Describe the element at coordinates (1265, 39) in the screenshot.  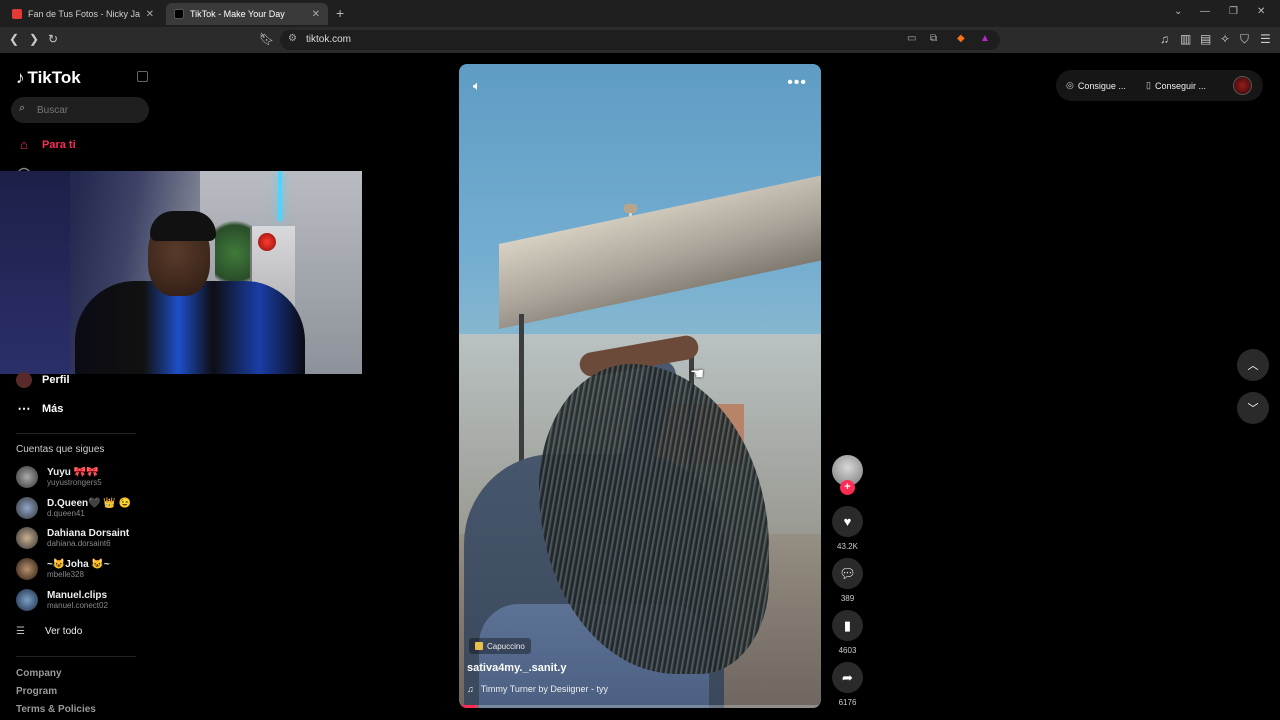
I see `menu-icon: ☰` at that location.